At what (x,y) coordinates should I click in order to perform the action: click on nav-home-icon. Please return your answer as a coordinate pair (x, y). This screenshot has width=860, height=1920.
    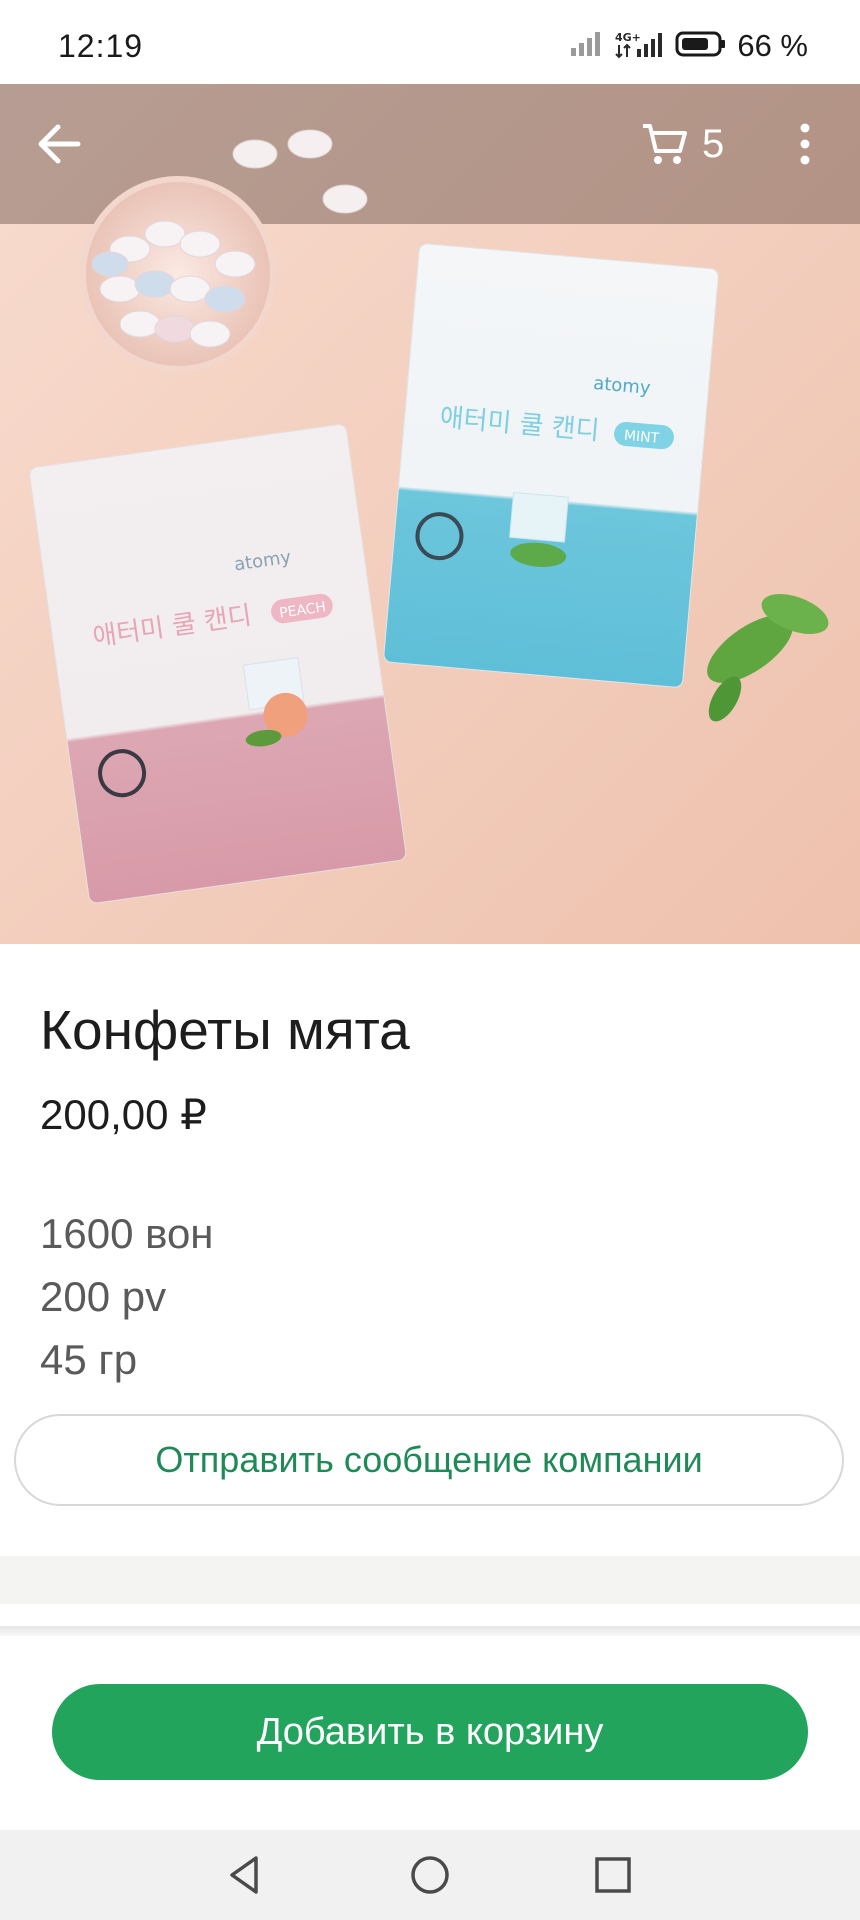
    Looking at the image, I should click on (430, 1875).